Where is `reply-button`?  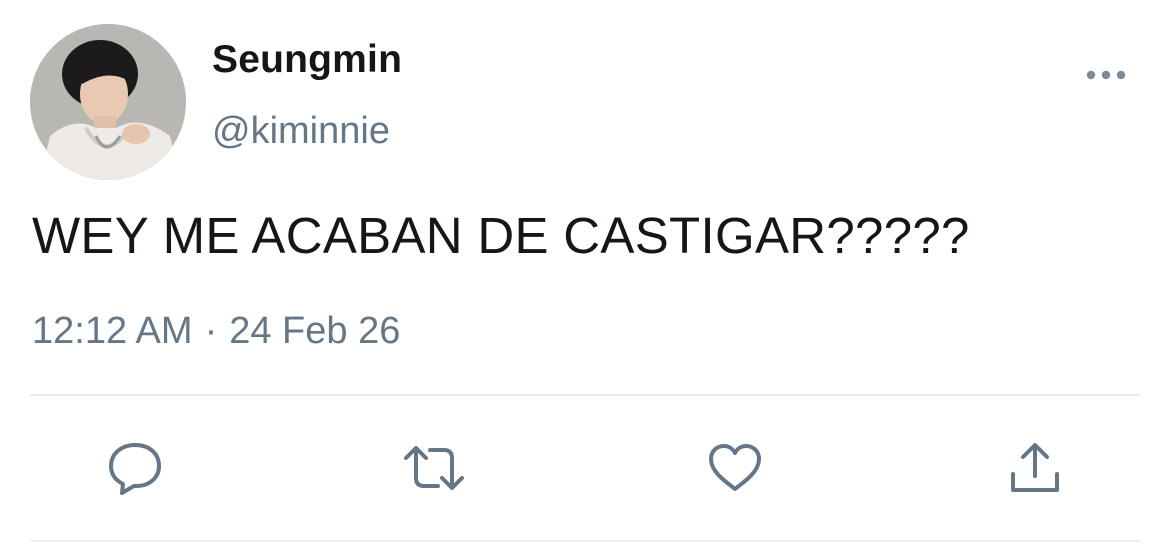 reply-button is located at coordinates (135, 468).